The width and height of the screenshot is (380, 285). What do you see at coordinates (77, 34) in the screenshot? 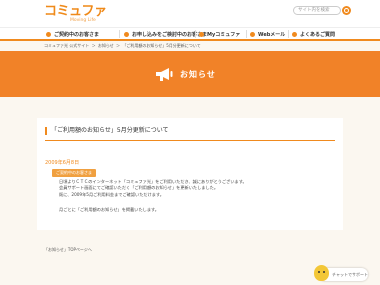
I see `nav-item-label: ご契約中のお客さま` at bounding box center [77, 34].